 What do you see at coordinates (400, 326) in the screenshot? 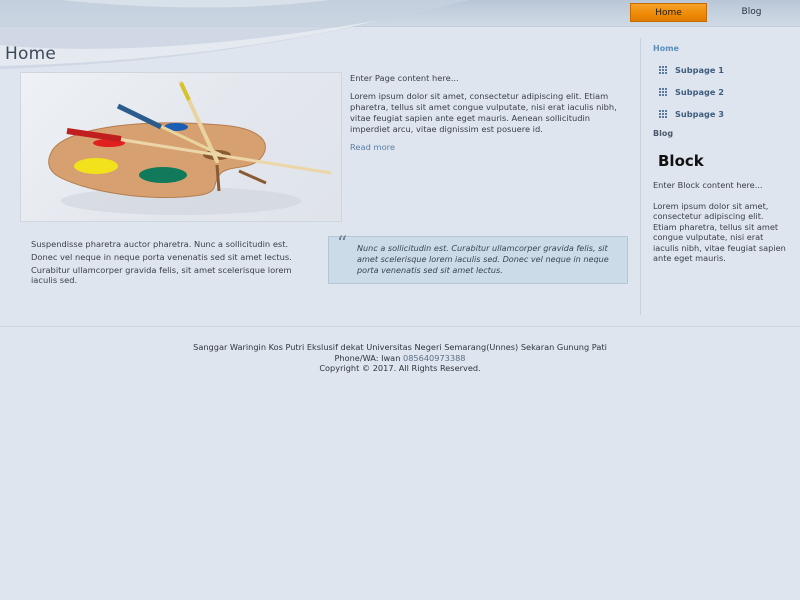
I see `footer-divider` at bounding box center [400, 326].